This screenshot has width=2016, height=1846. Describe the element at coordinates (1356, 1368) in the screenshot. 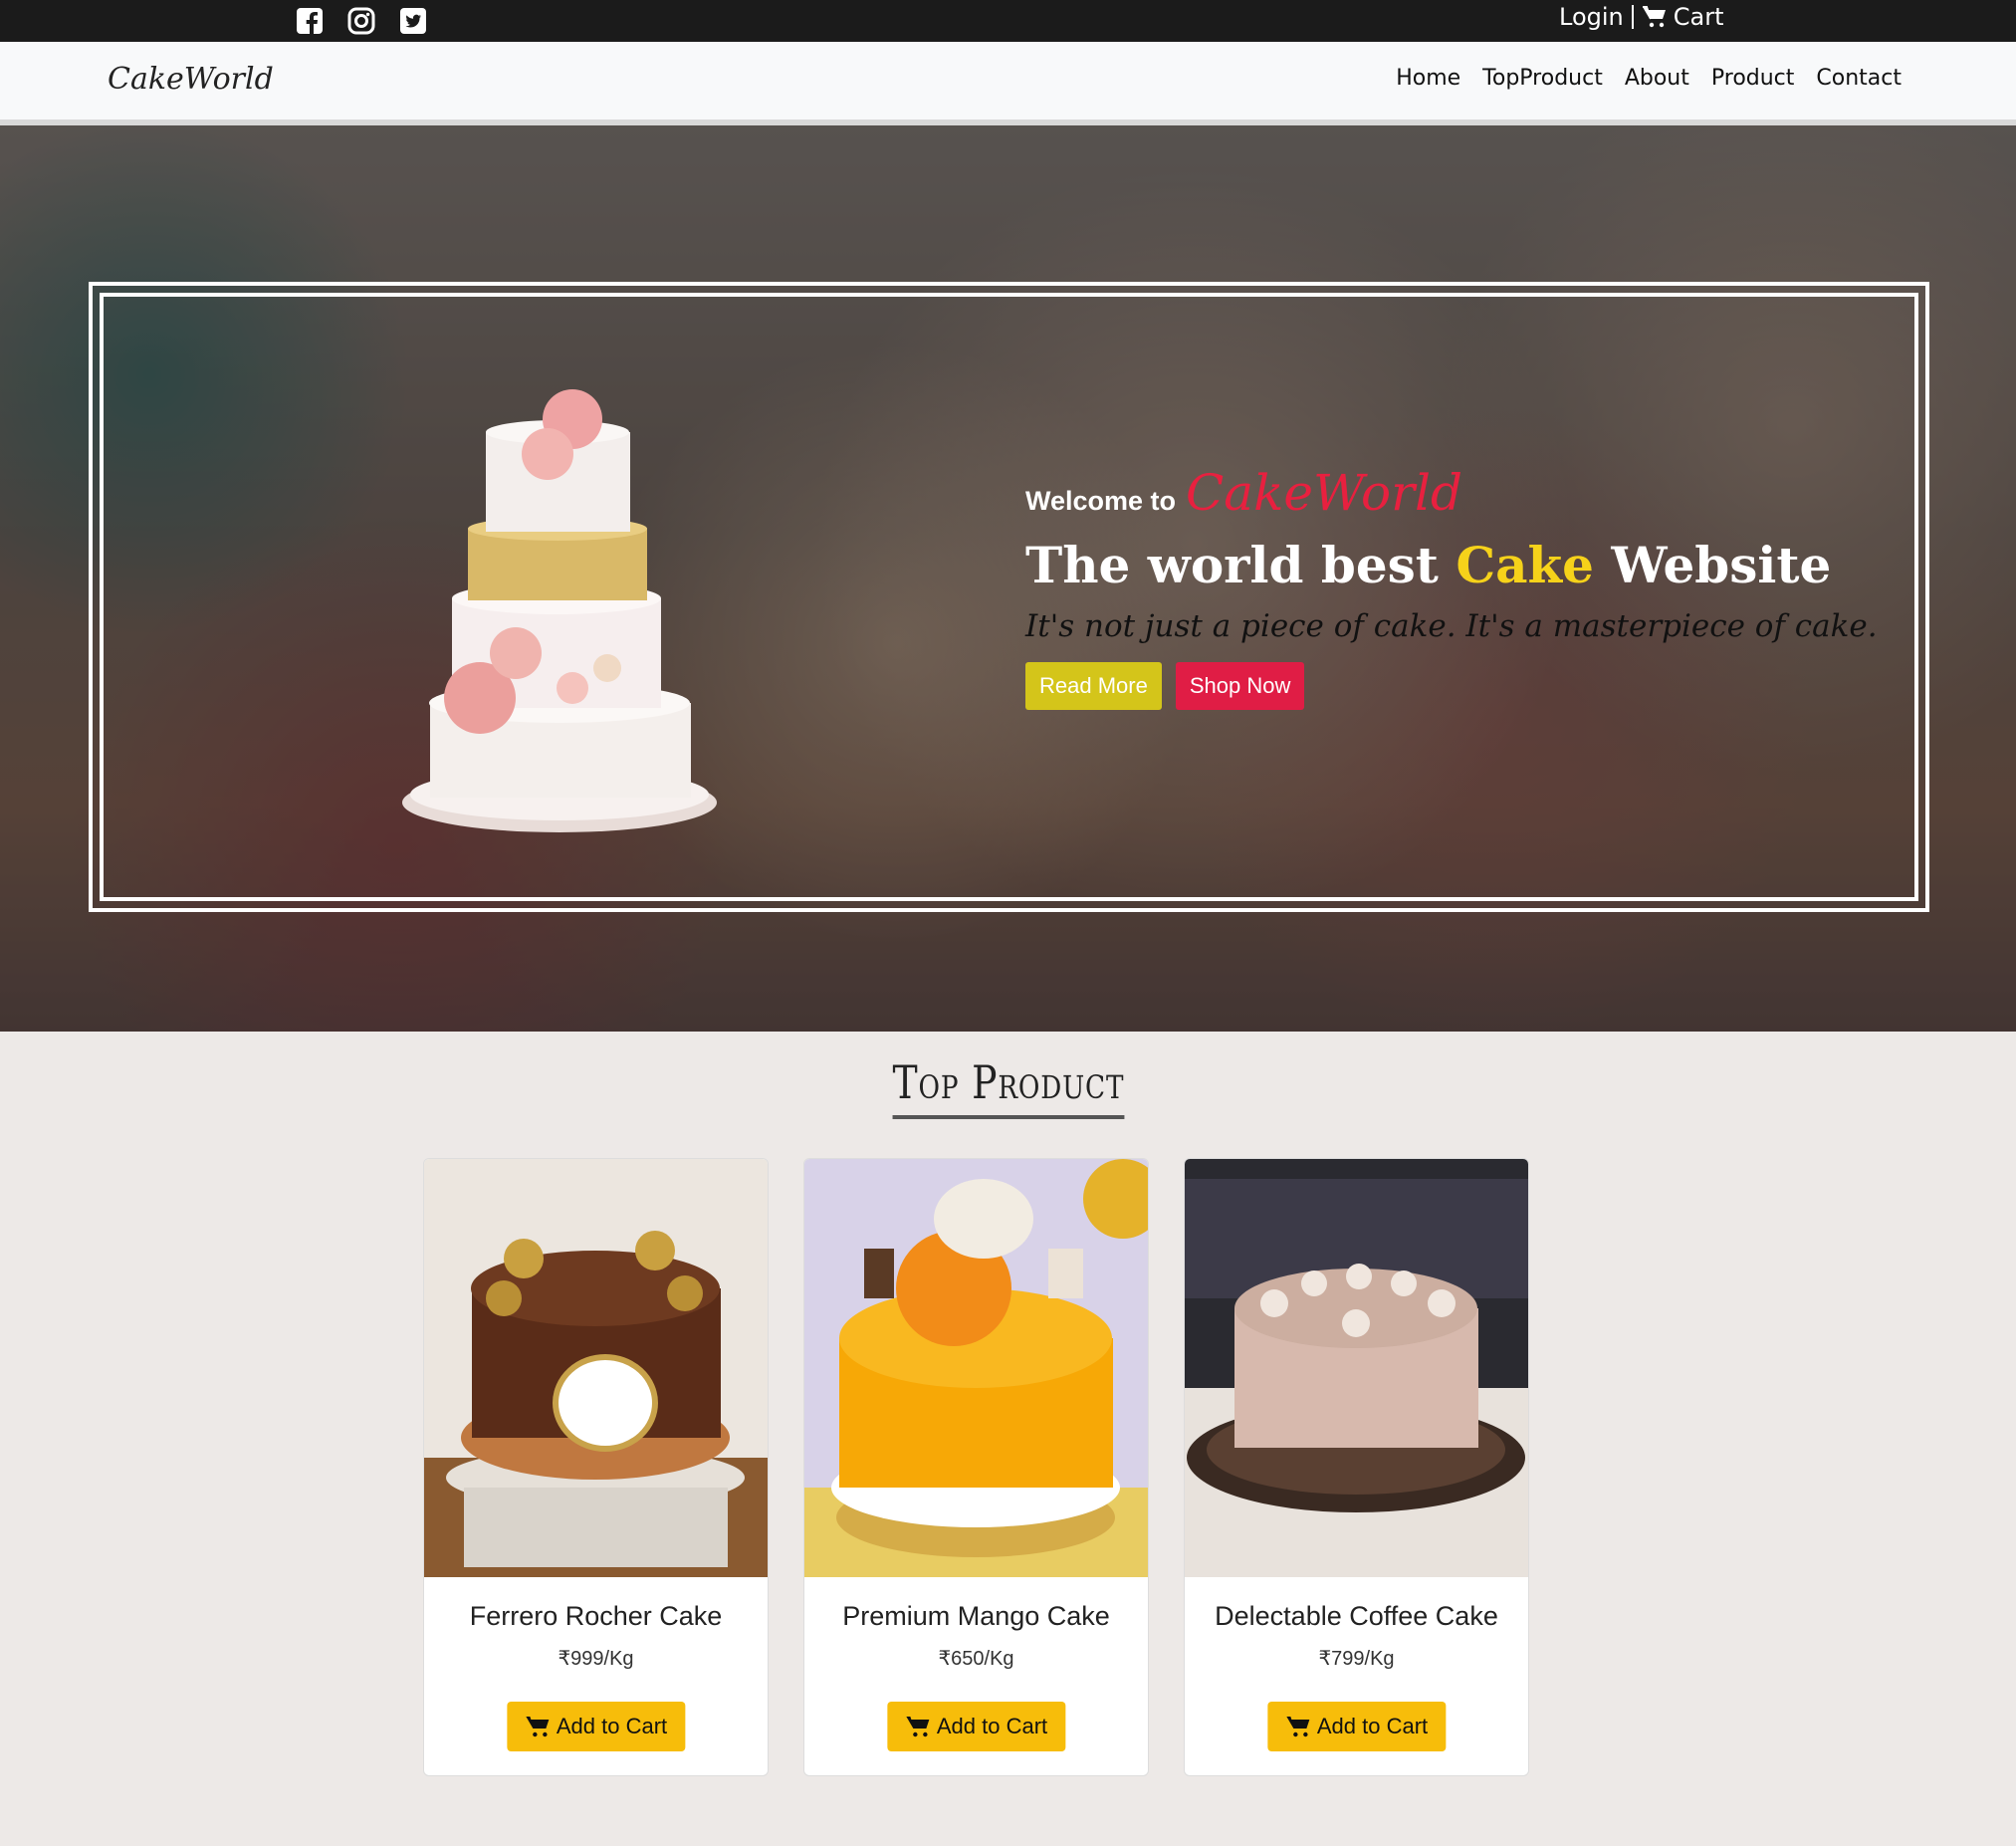

I see `coffee-cake-image` at that location.